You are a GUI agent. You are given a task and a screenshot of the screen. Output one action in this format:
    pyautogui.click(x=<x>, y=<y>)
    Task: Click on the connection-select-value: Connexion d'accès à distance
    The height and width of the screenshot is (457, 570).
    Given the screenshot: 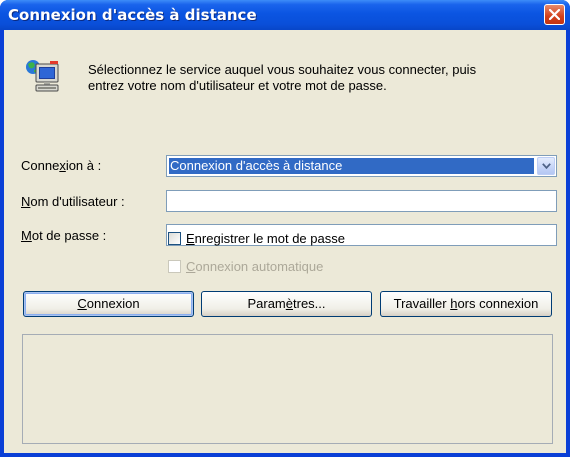 What is the action you would take?
    pyautogui.click(x=351, y=166)
    